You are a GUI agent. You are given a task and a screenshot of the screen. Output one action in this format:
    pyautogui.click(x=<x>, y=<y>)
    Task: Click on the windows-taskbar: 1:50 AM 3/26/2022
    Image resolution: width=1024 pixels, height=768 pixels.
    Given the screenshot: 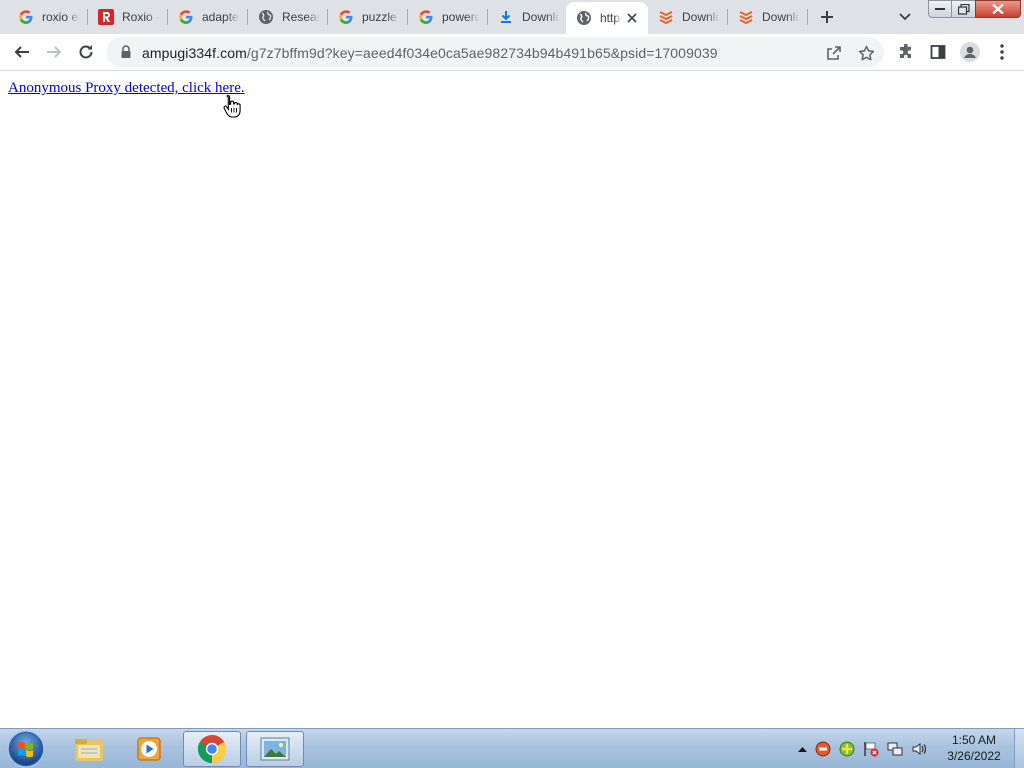 What is the action you would take?
    pyautogui.click(x=512, y=748)
    